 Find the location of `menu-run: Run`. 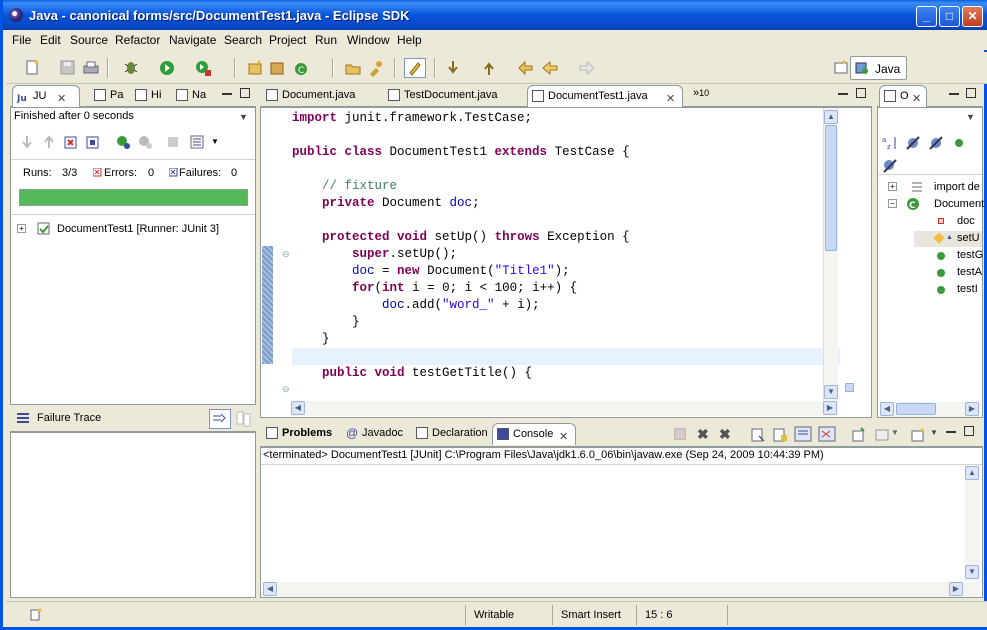

menu-run: Run is located at coordinates (326, 40).